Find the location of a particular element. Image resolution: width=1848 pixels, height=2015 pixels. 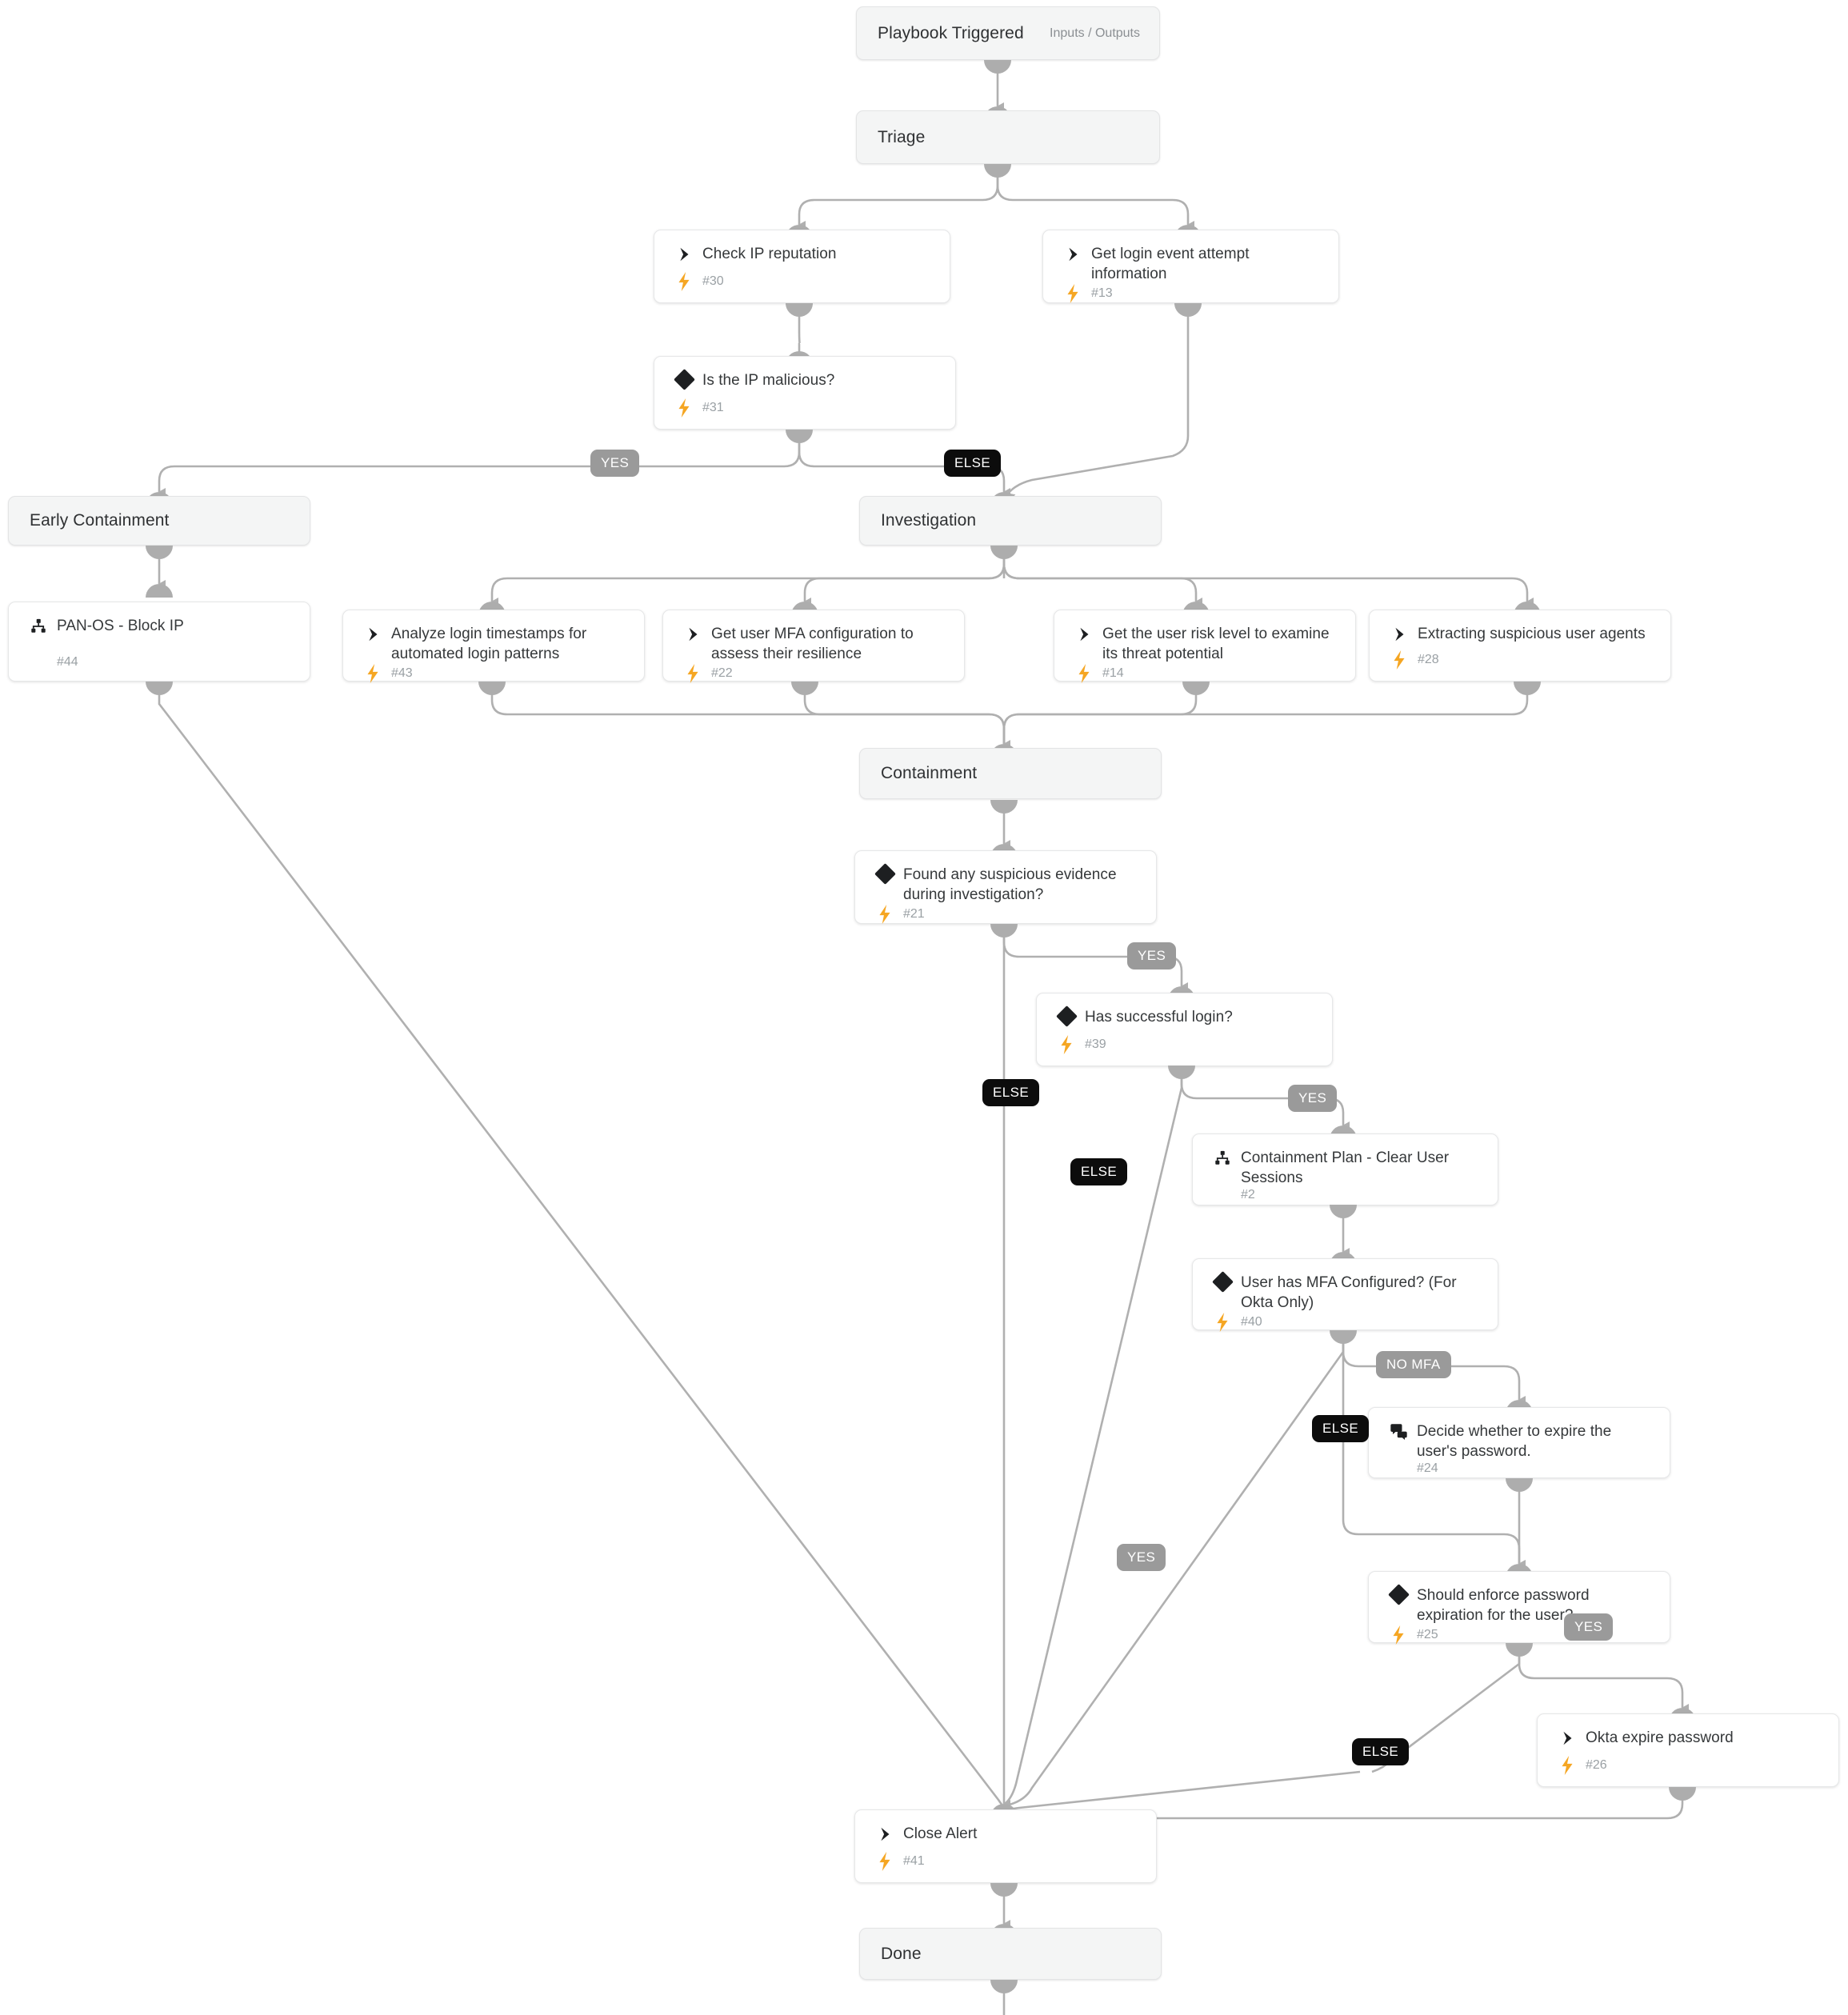

phase-label: Investigation is located at coordinates (929, 520).